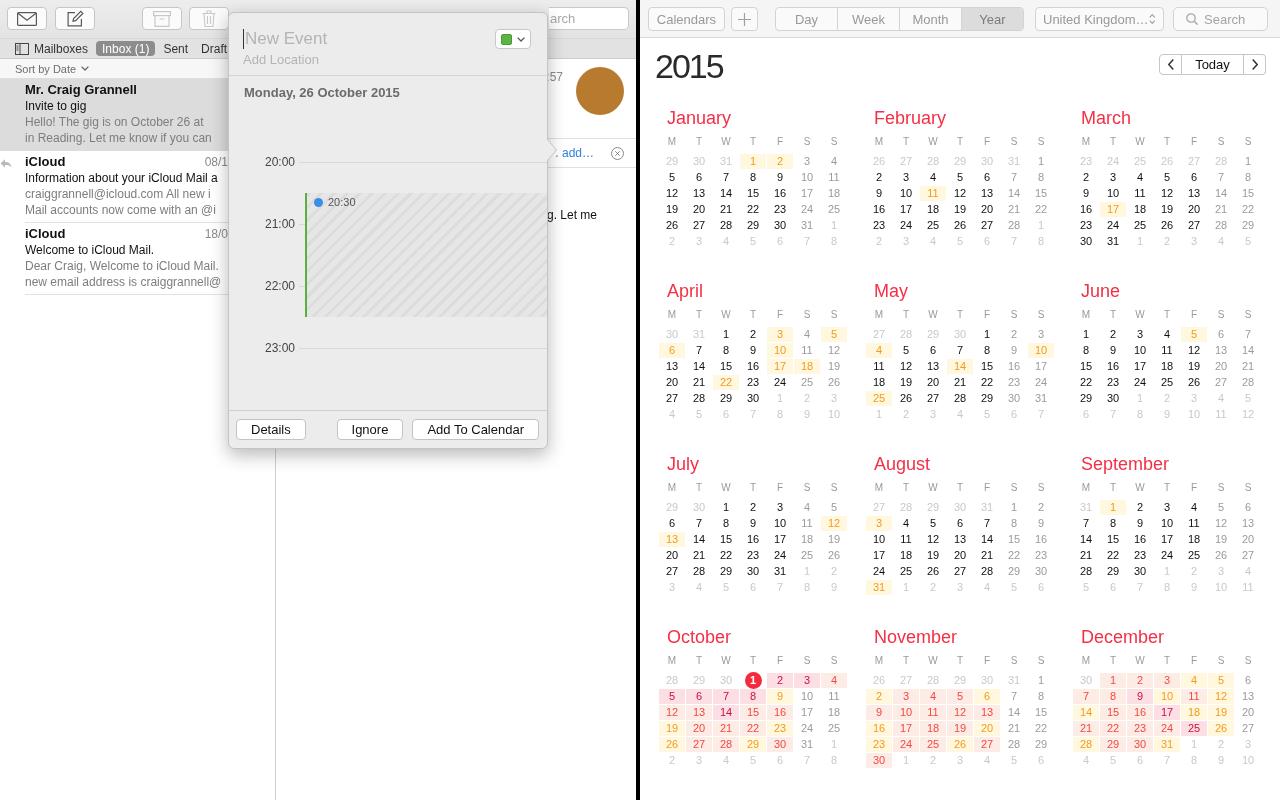 The image size is (1280, 800). Describe the element at coordinates (617, 153) in the screenshot. I see `close-icon` at that location.